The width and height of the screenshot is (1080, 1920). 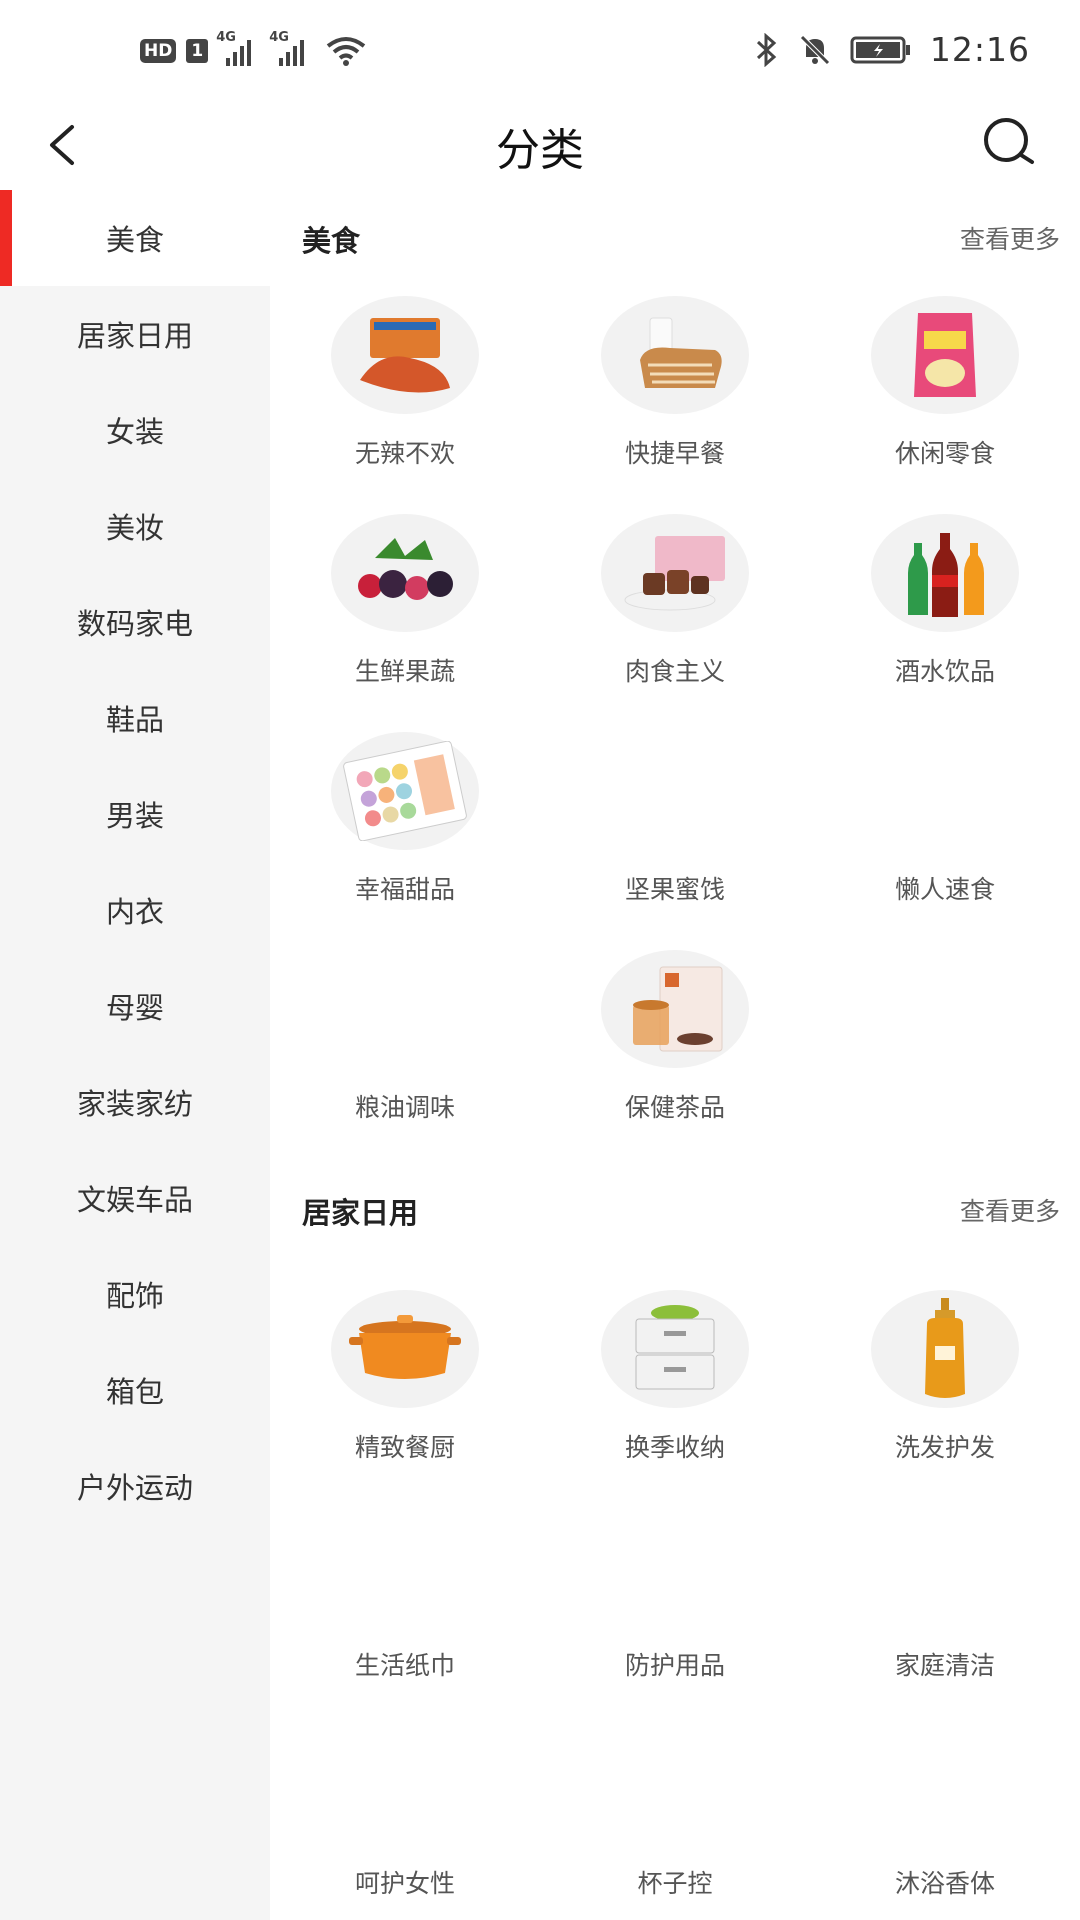 I want to click on meat-box-image, so click(x=675, y=573).